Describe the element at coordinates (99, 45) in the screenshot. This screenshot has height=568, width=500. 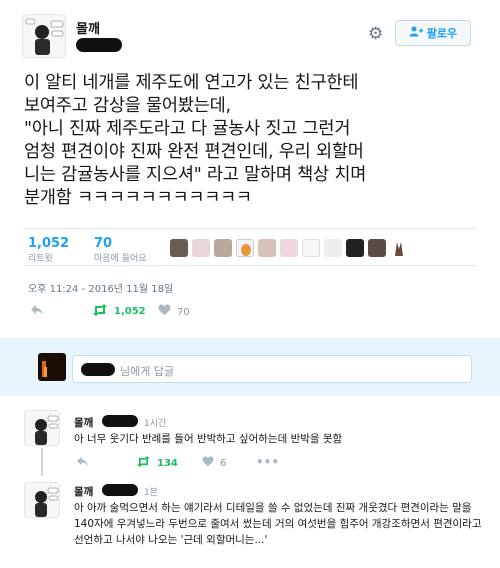
I see `author-handle-redacted` at that location.